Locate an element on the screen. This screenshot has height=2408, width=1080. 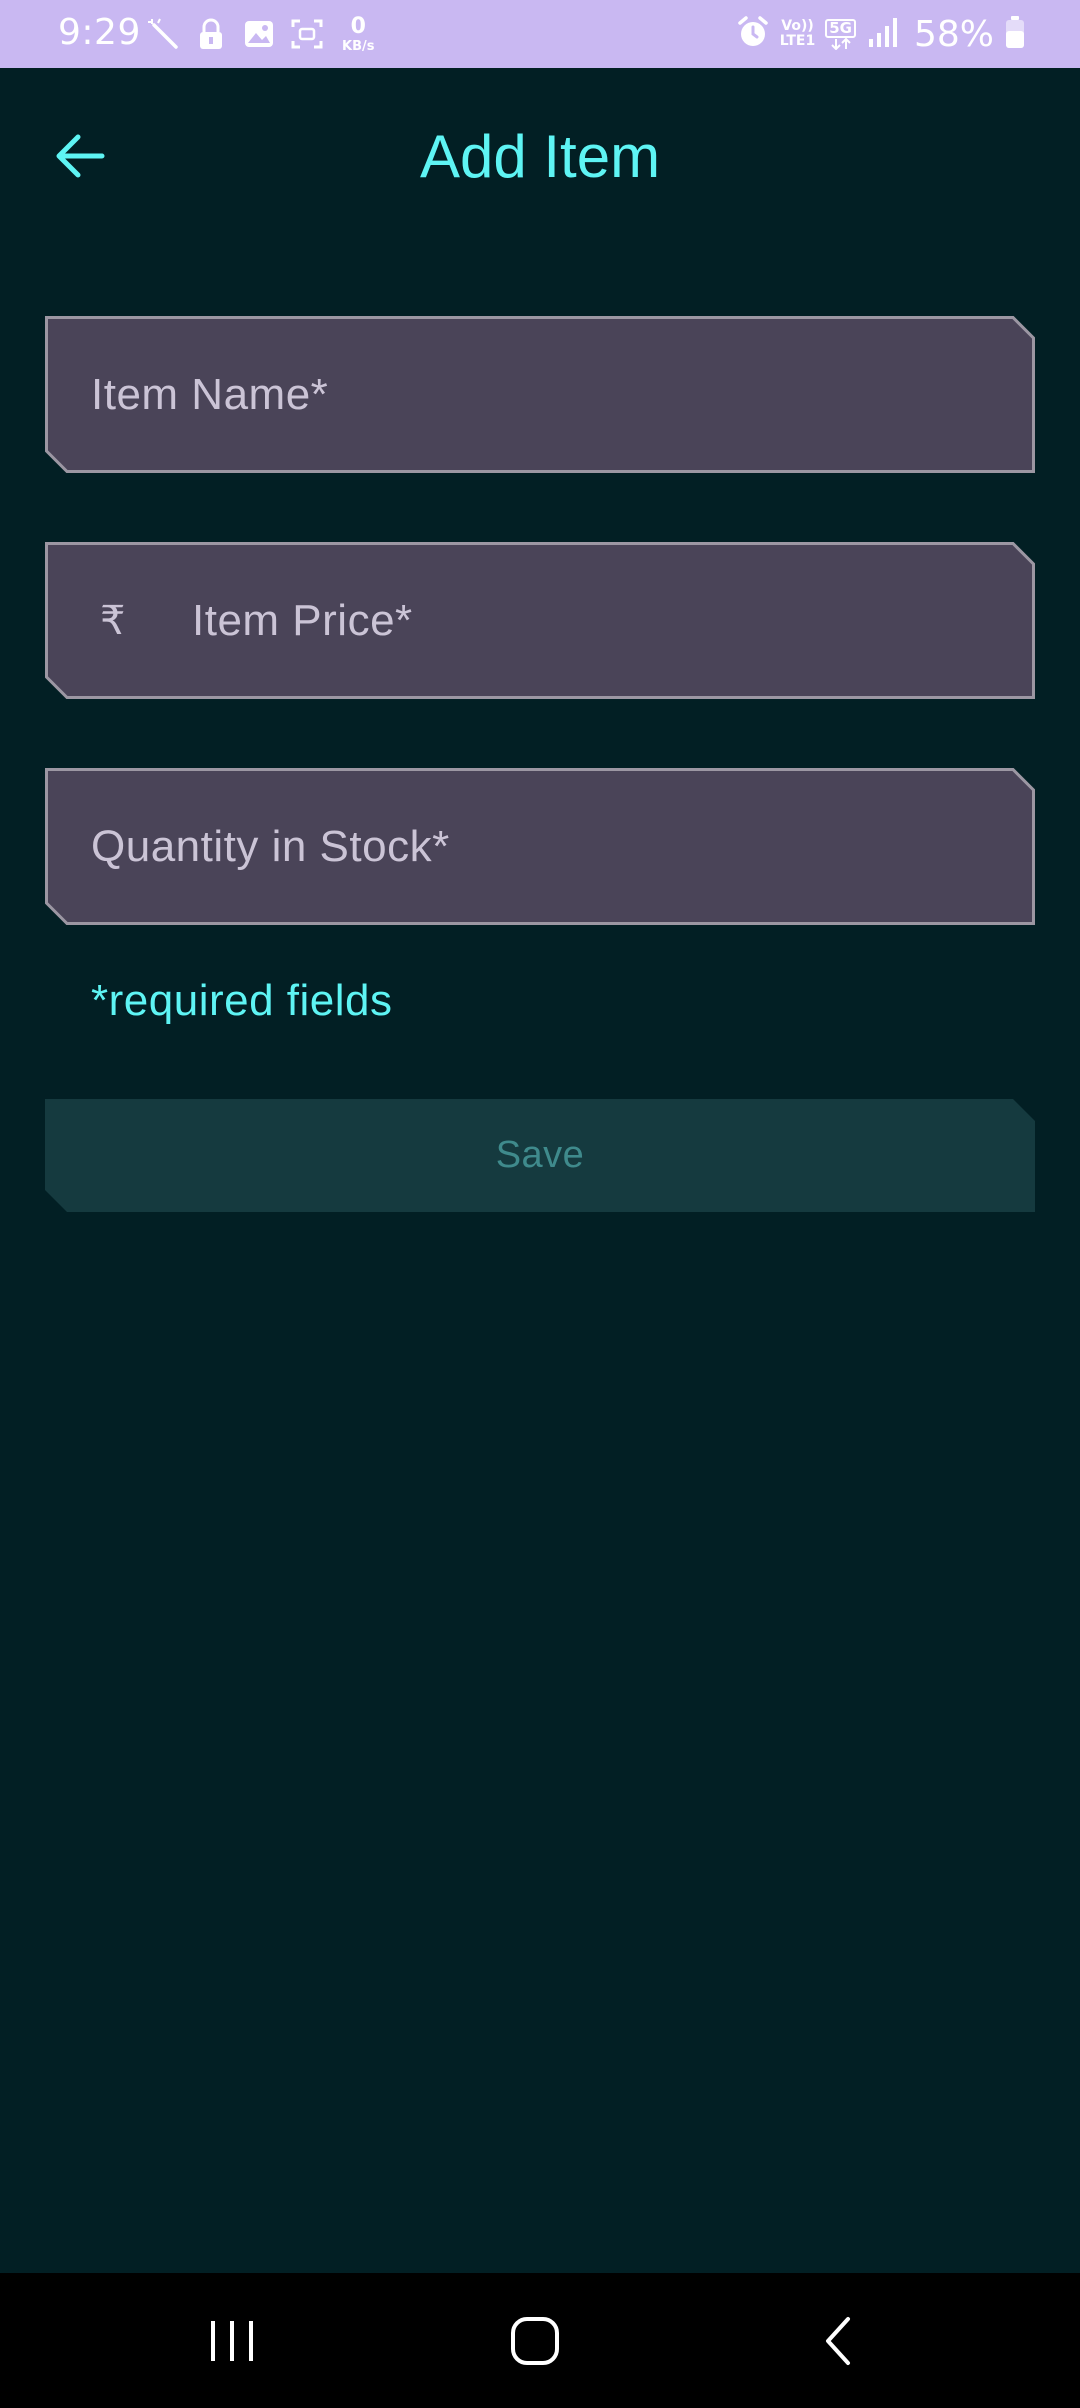
item-price-field: ₹ is located at coordinates (540, 620).